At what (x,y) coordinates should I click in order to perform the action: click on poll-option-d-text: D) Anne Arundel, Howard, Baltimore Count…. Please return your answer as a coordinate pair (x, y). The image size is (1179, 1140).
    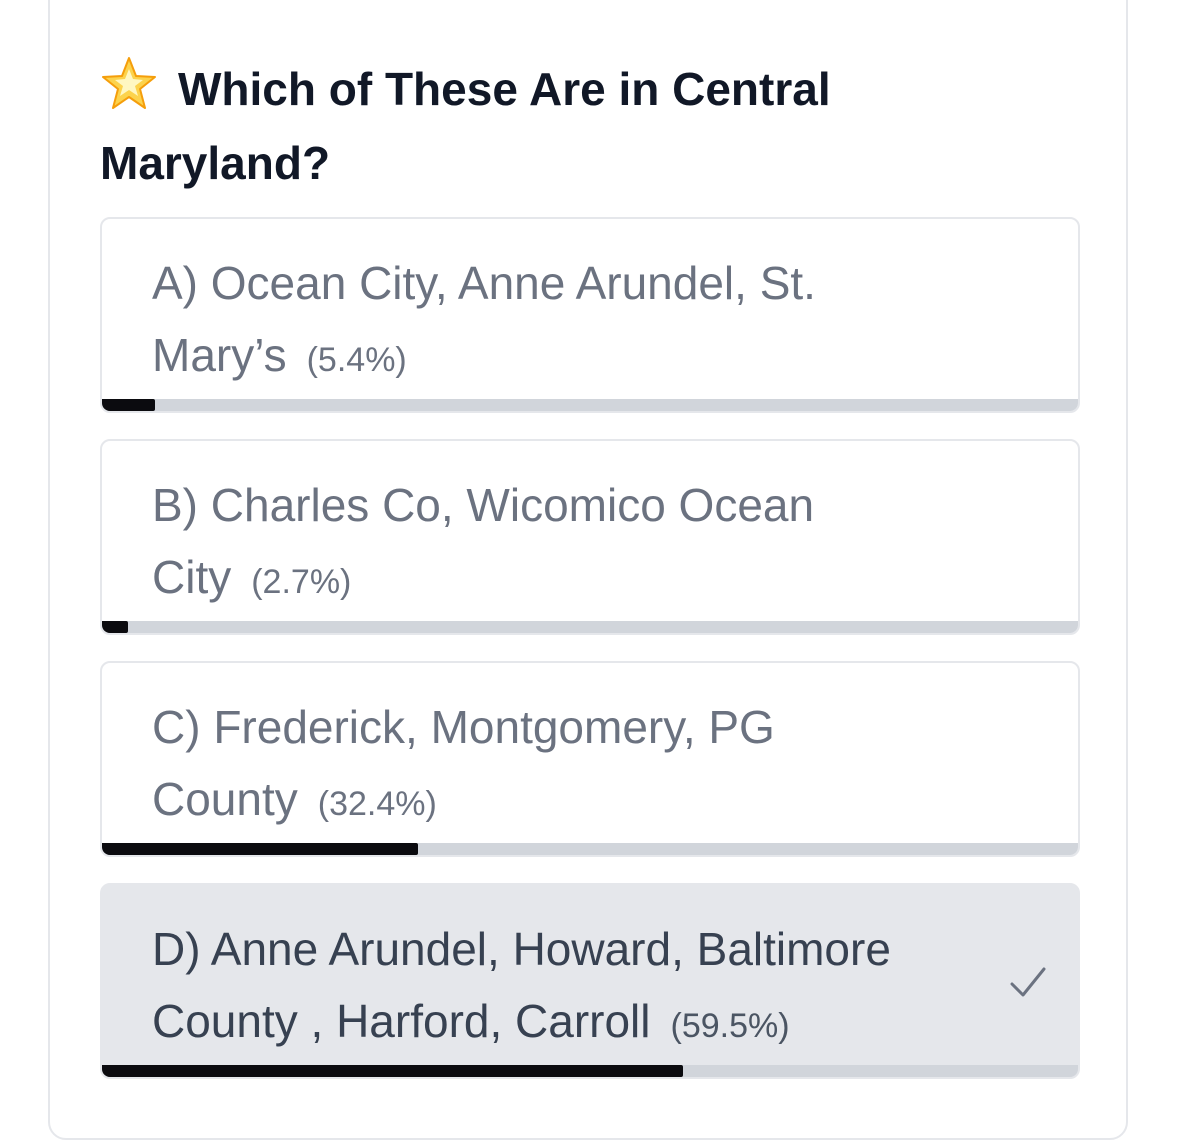
    Looking at the image, I should click on (562, 987).